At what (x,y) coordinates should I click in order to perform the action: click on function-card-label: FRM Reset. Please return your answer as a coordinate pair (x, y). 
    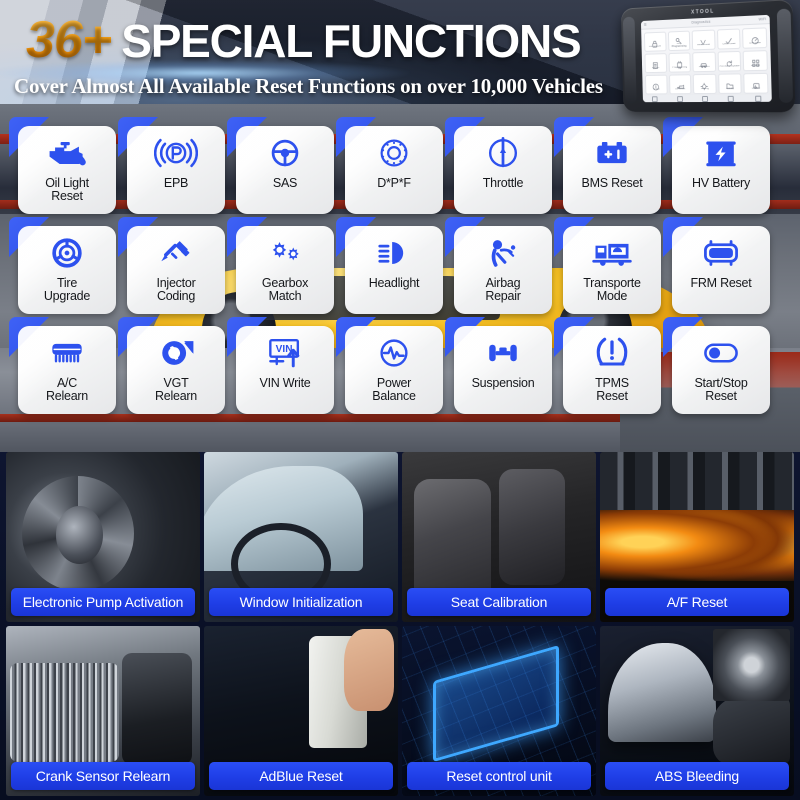
    Looking at the image, I should click on (721, 283).